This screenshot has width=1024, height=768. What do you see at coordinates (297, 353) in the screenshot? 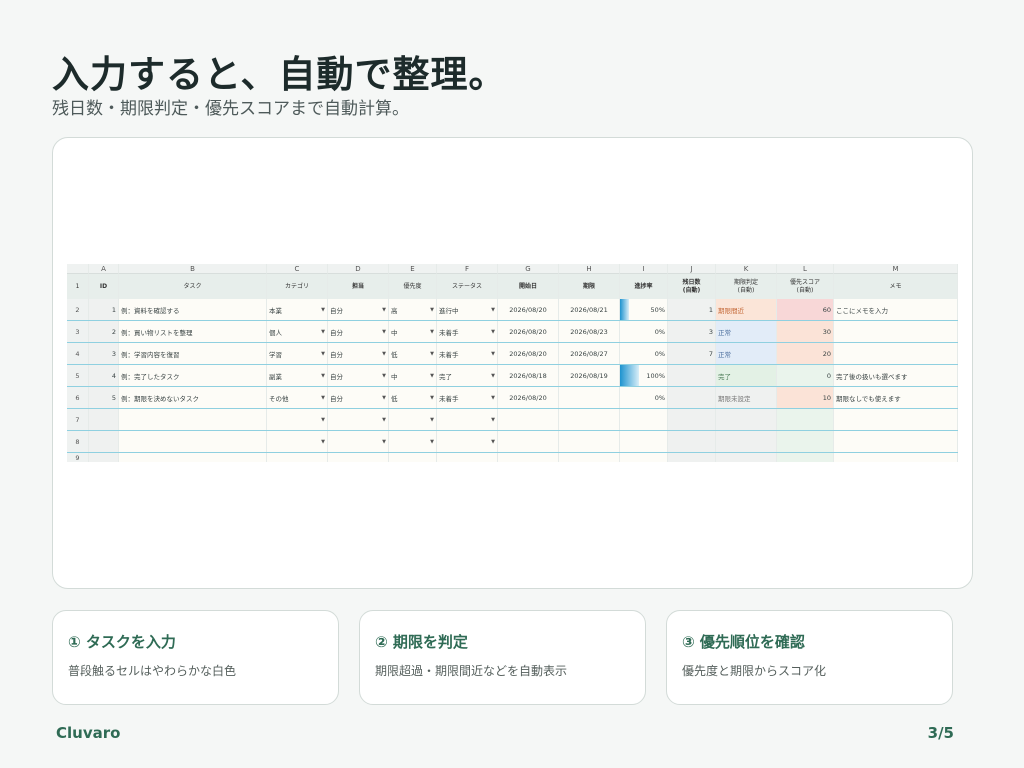
I see `cell-category: 学習 ▼` at bounding box center [297, 353].